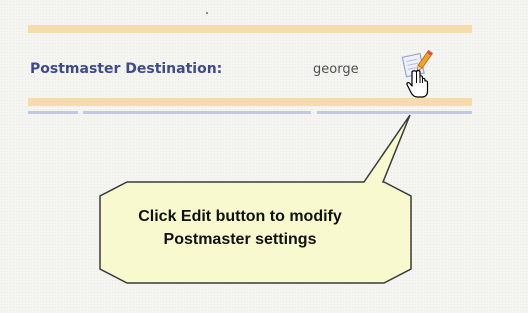 This screenshot has height=313, width=528. What do you see at coordinates (240, 239) in the screenshot?
I see `callout-line-2: Postmaster settings` at bounding box center [240, 239].